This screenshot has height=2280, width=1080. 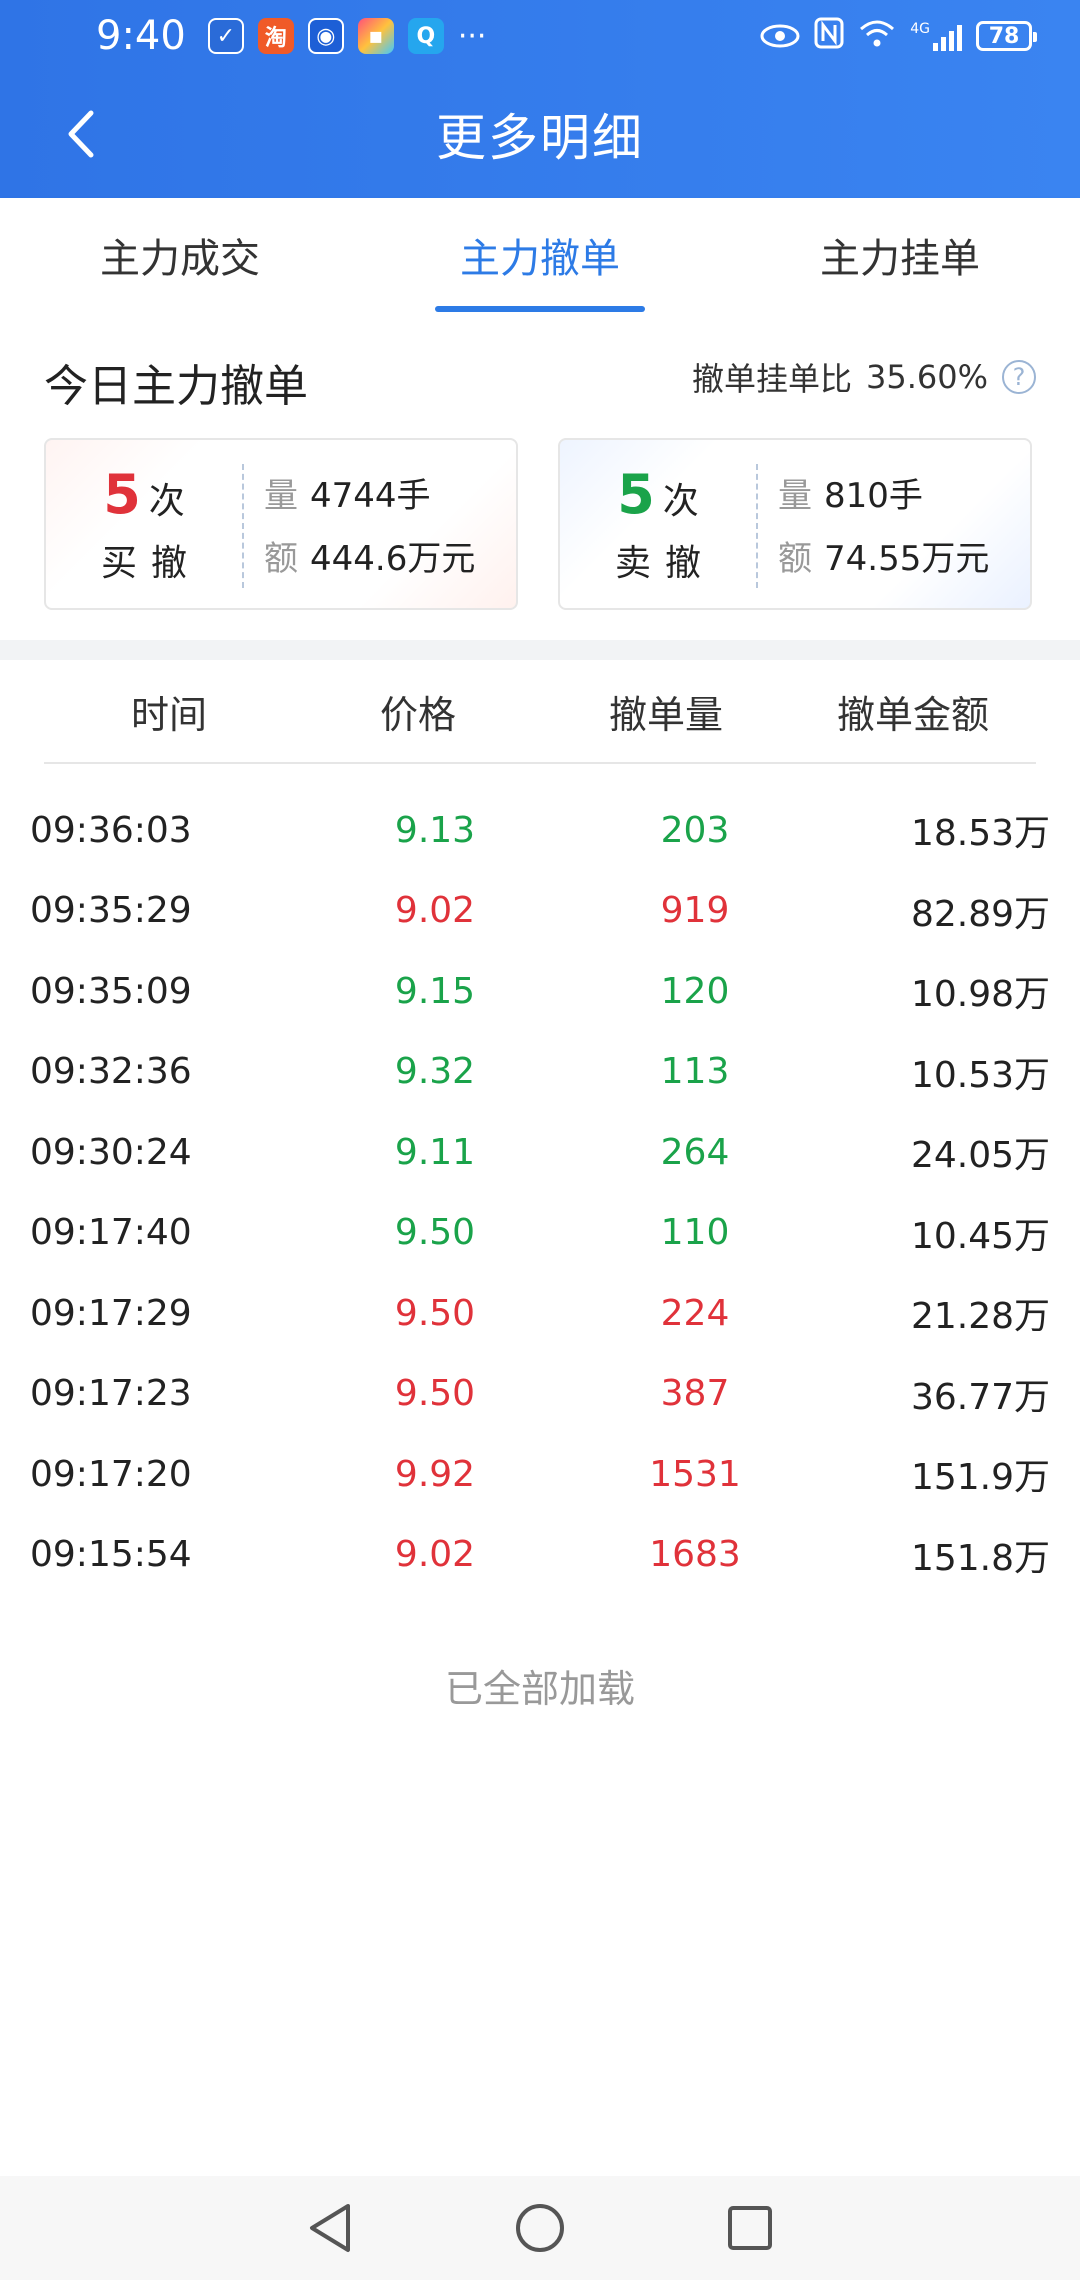 What do you see at coordinates (141, 36) in the screenshot?
I see `status-time: 9:40` at bounding box center [141, 36].